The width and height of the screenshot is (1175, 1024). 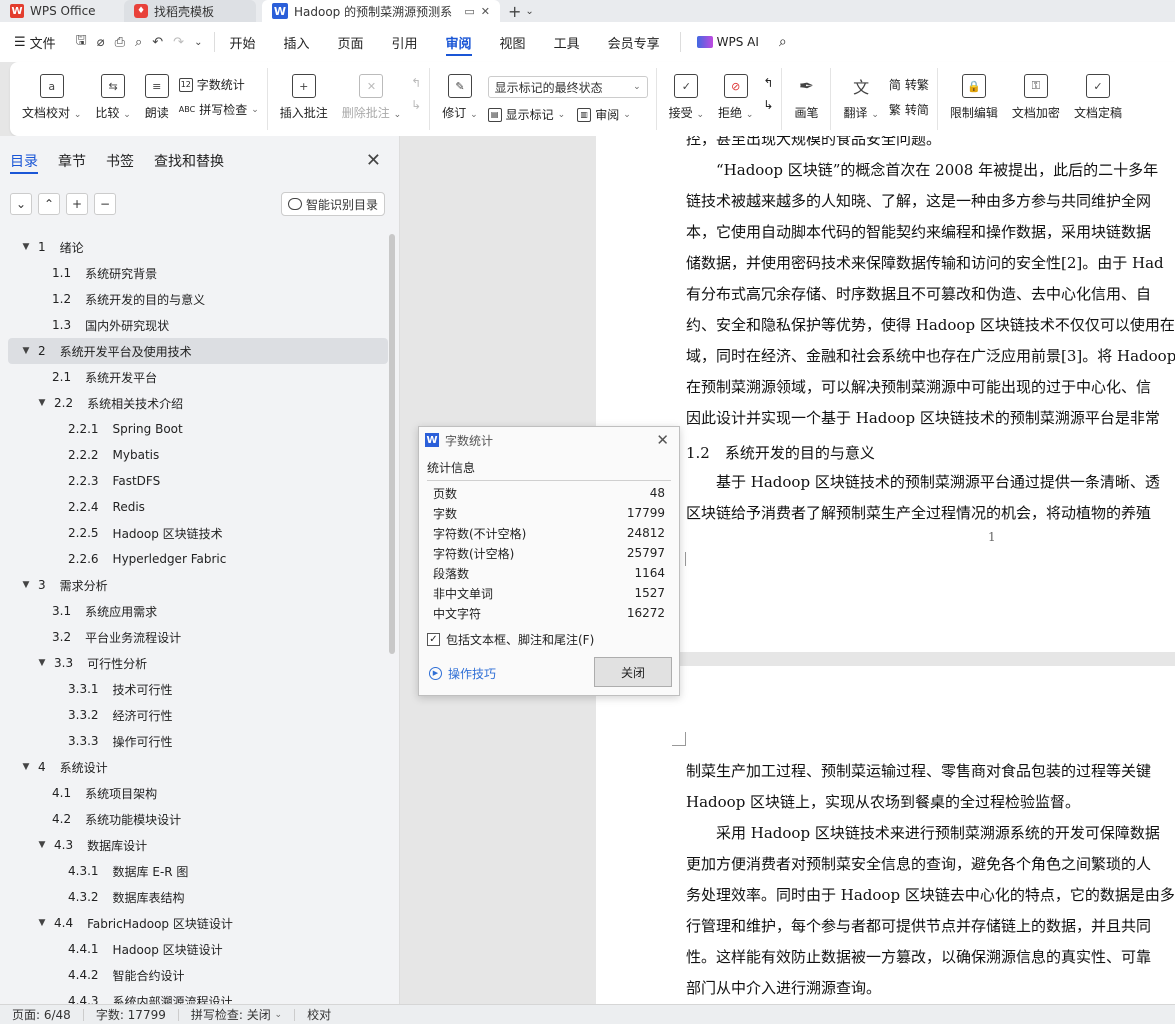 I want to click on expand-down-button: ⌄, so click(x=21, y=204).